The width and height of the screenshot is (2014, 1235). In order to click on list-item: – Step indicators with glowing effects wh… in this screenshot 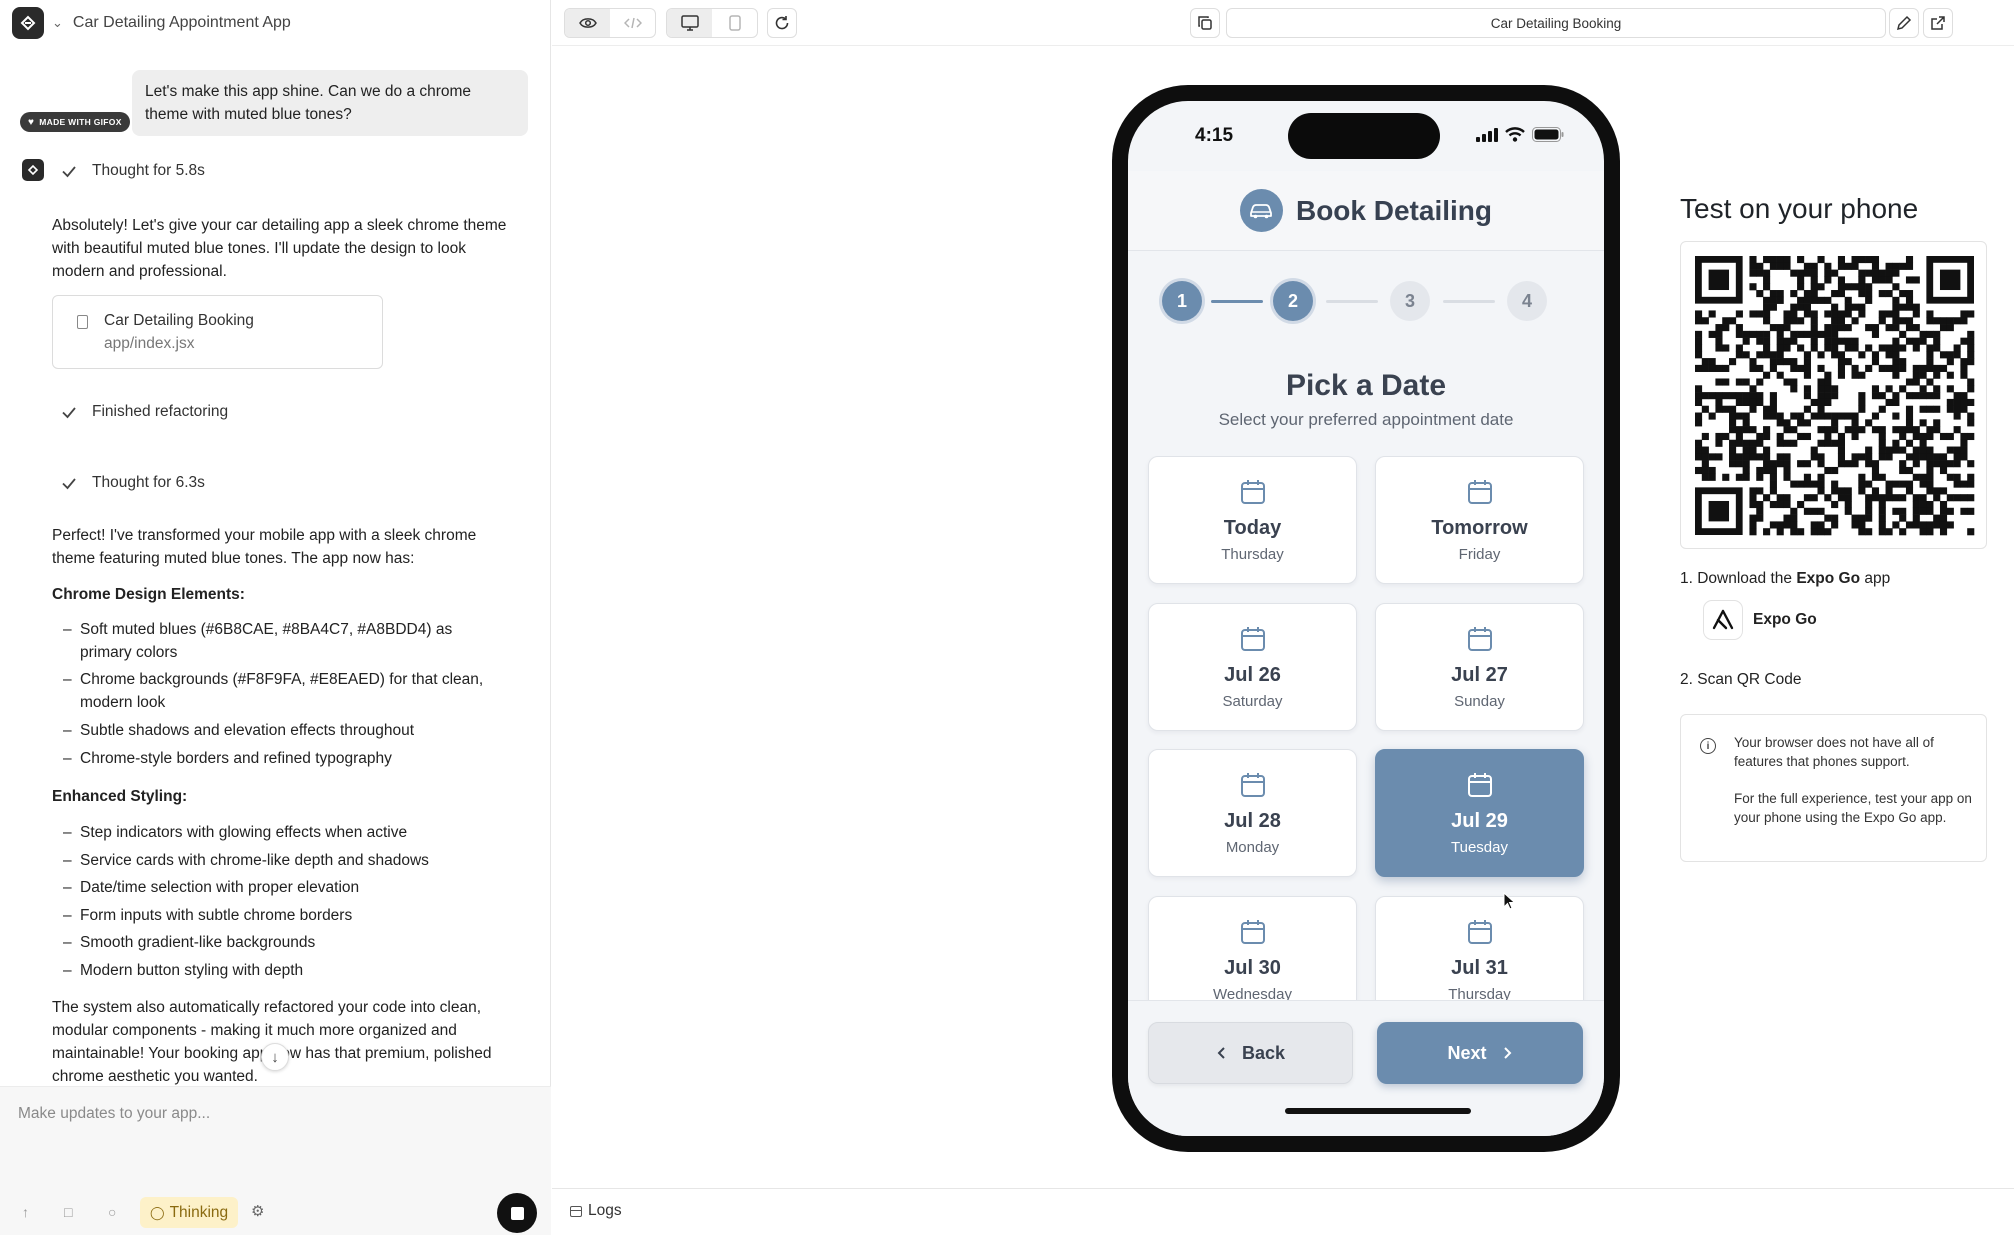, I will do `click(235, 832)`.